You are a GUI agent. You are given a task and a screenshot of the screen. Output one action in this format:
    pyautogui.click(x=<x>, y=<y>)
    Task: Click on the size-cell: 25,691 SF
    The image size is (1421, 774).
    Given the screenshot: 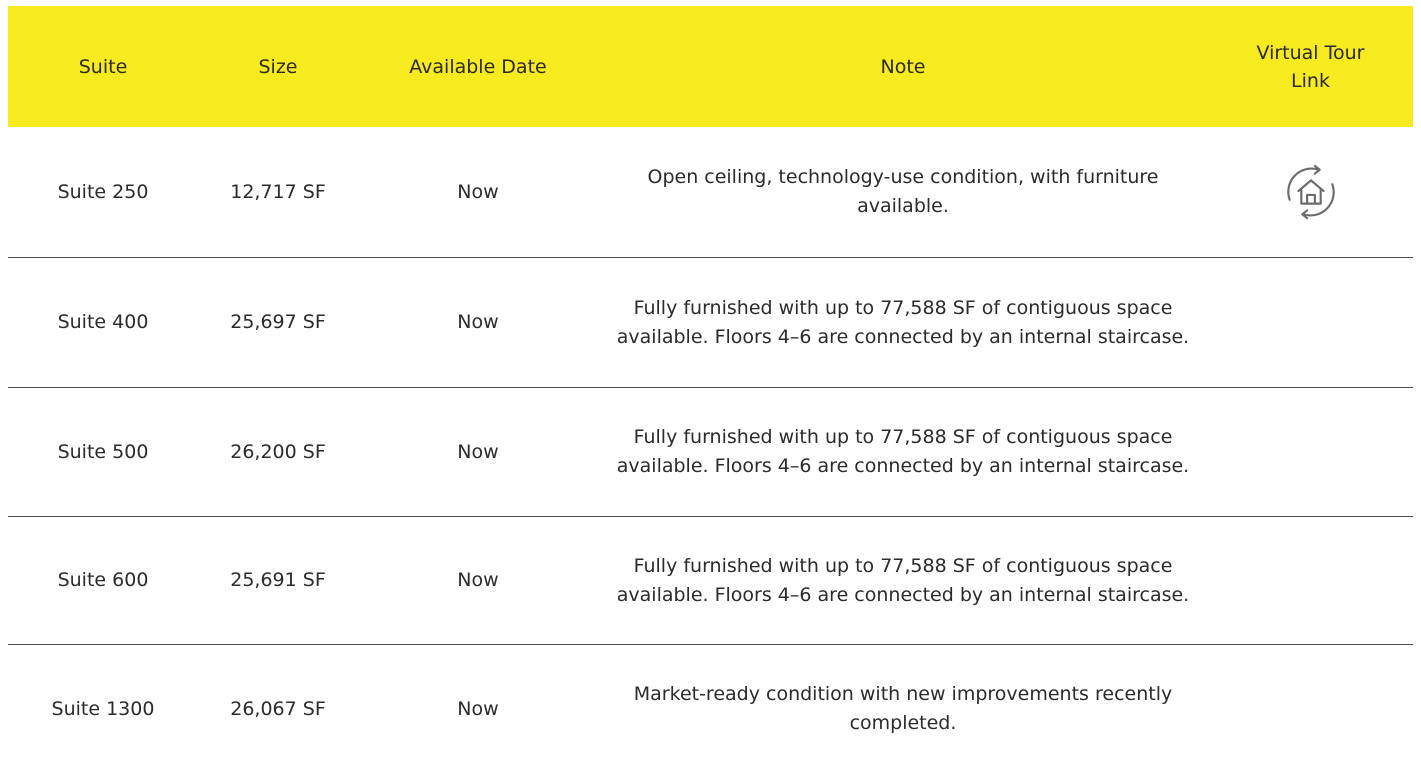 What is the action you would take?
    pyautogui.click(x=278, y=580)
    